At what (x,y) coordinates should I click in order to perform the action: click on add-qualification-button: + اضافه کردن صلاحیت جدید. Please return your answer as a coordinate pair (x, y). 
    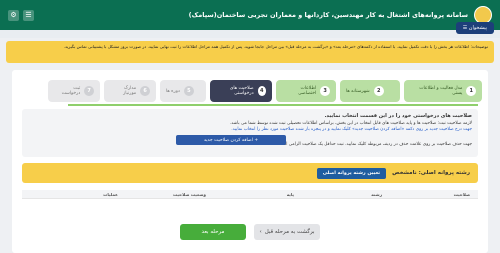
    Looking at the image, I should click on (231, 140).